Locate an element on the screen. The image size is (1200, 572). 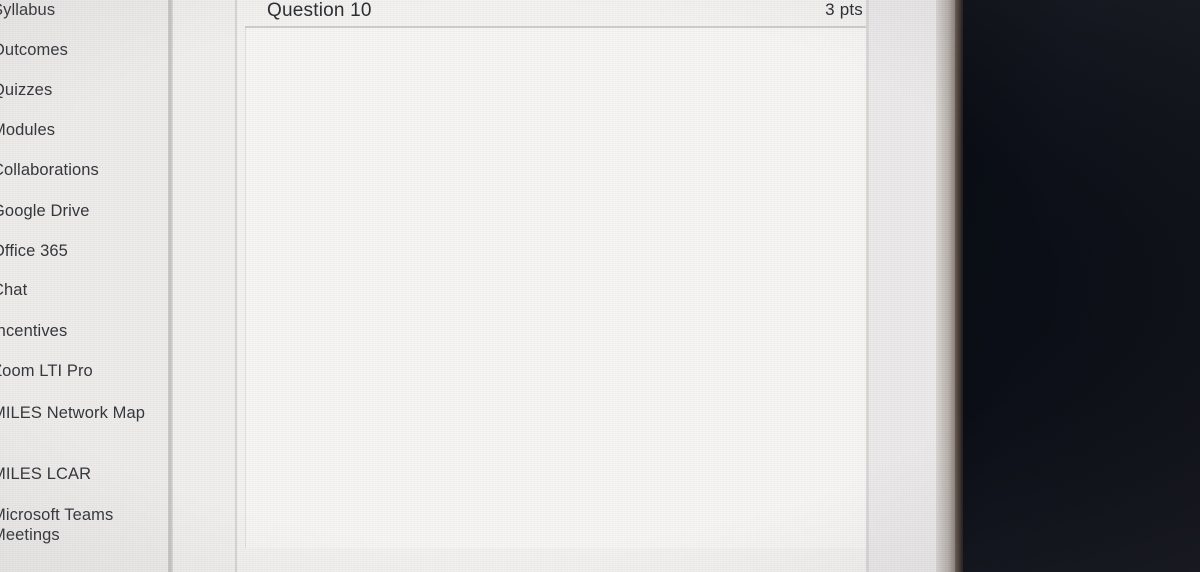
sidebar-gutter is located at coordinates (204, 286).